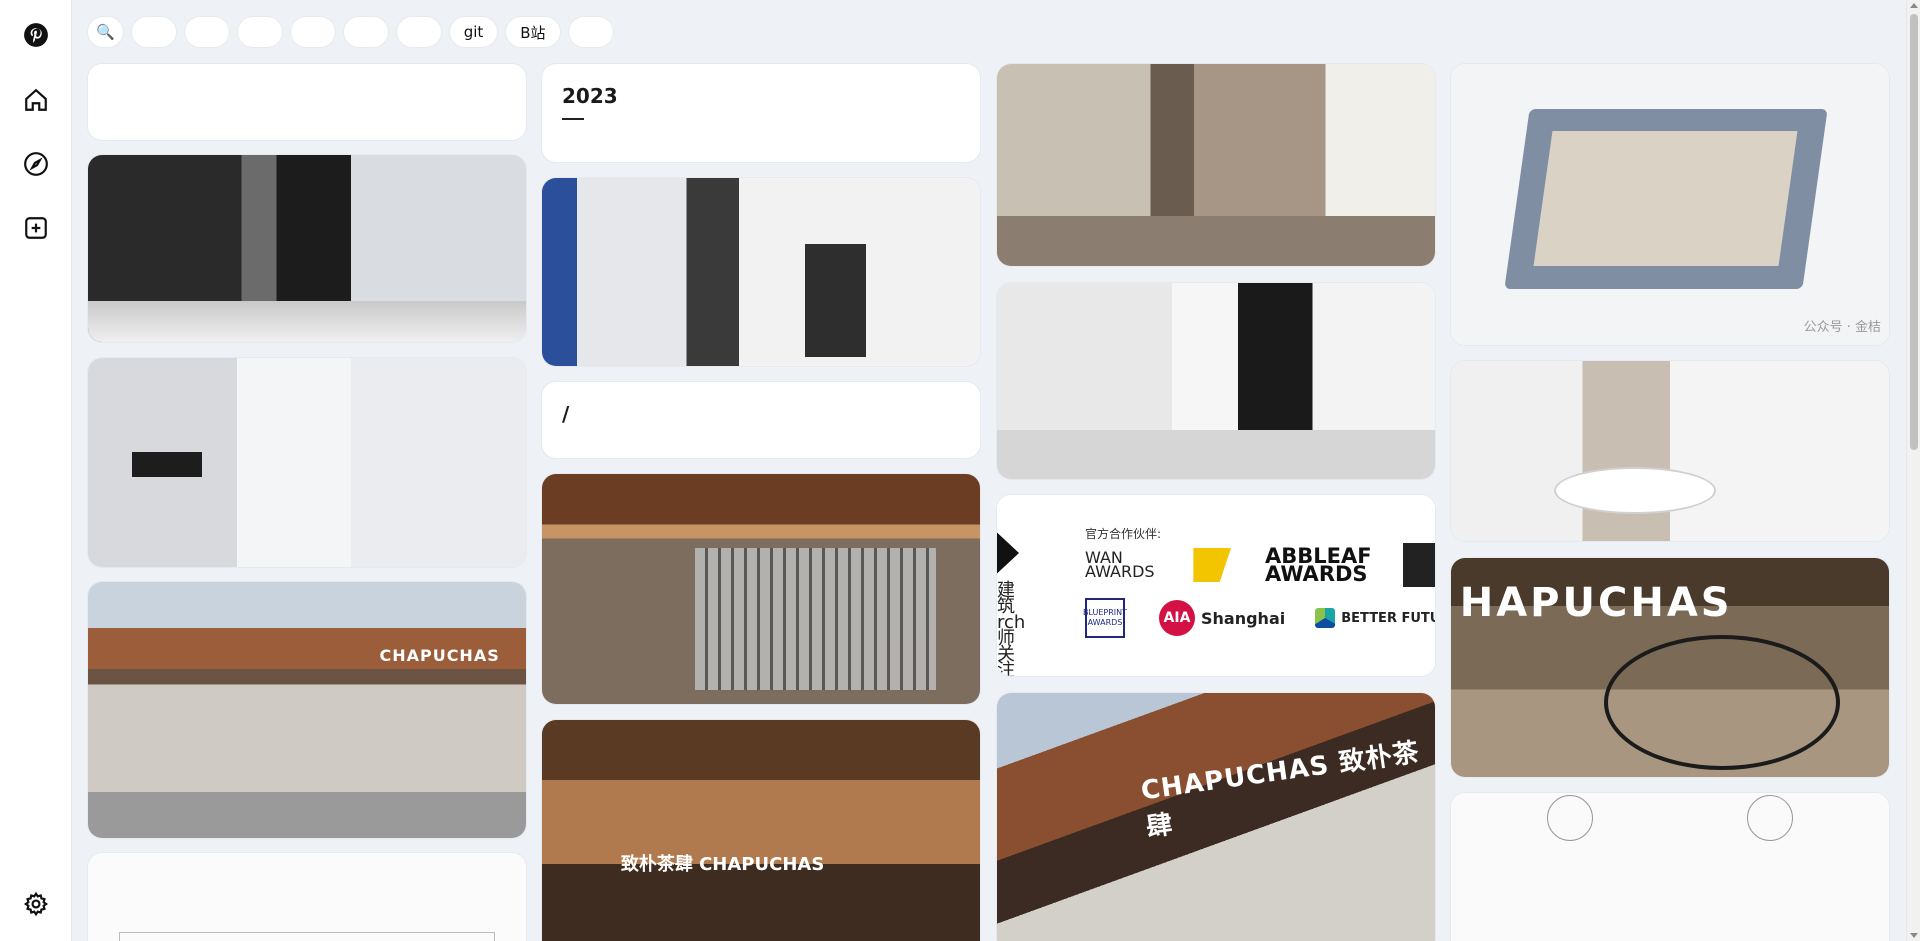 The height and width of the screenshot is (941, 1920). I want to click on yellow-award-logo-icon, so click(1212, 565).